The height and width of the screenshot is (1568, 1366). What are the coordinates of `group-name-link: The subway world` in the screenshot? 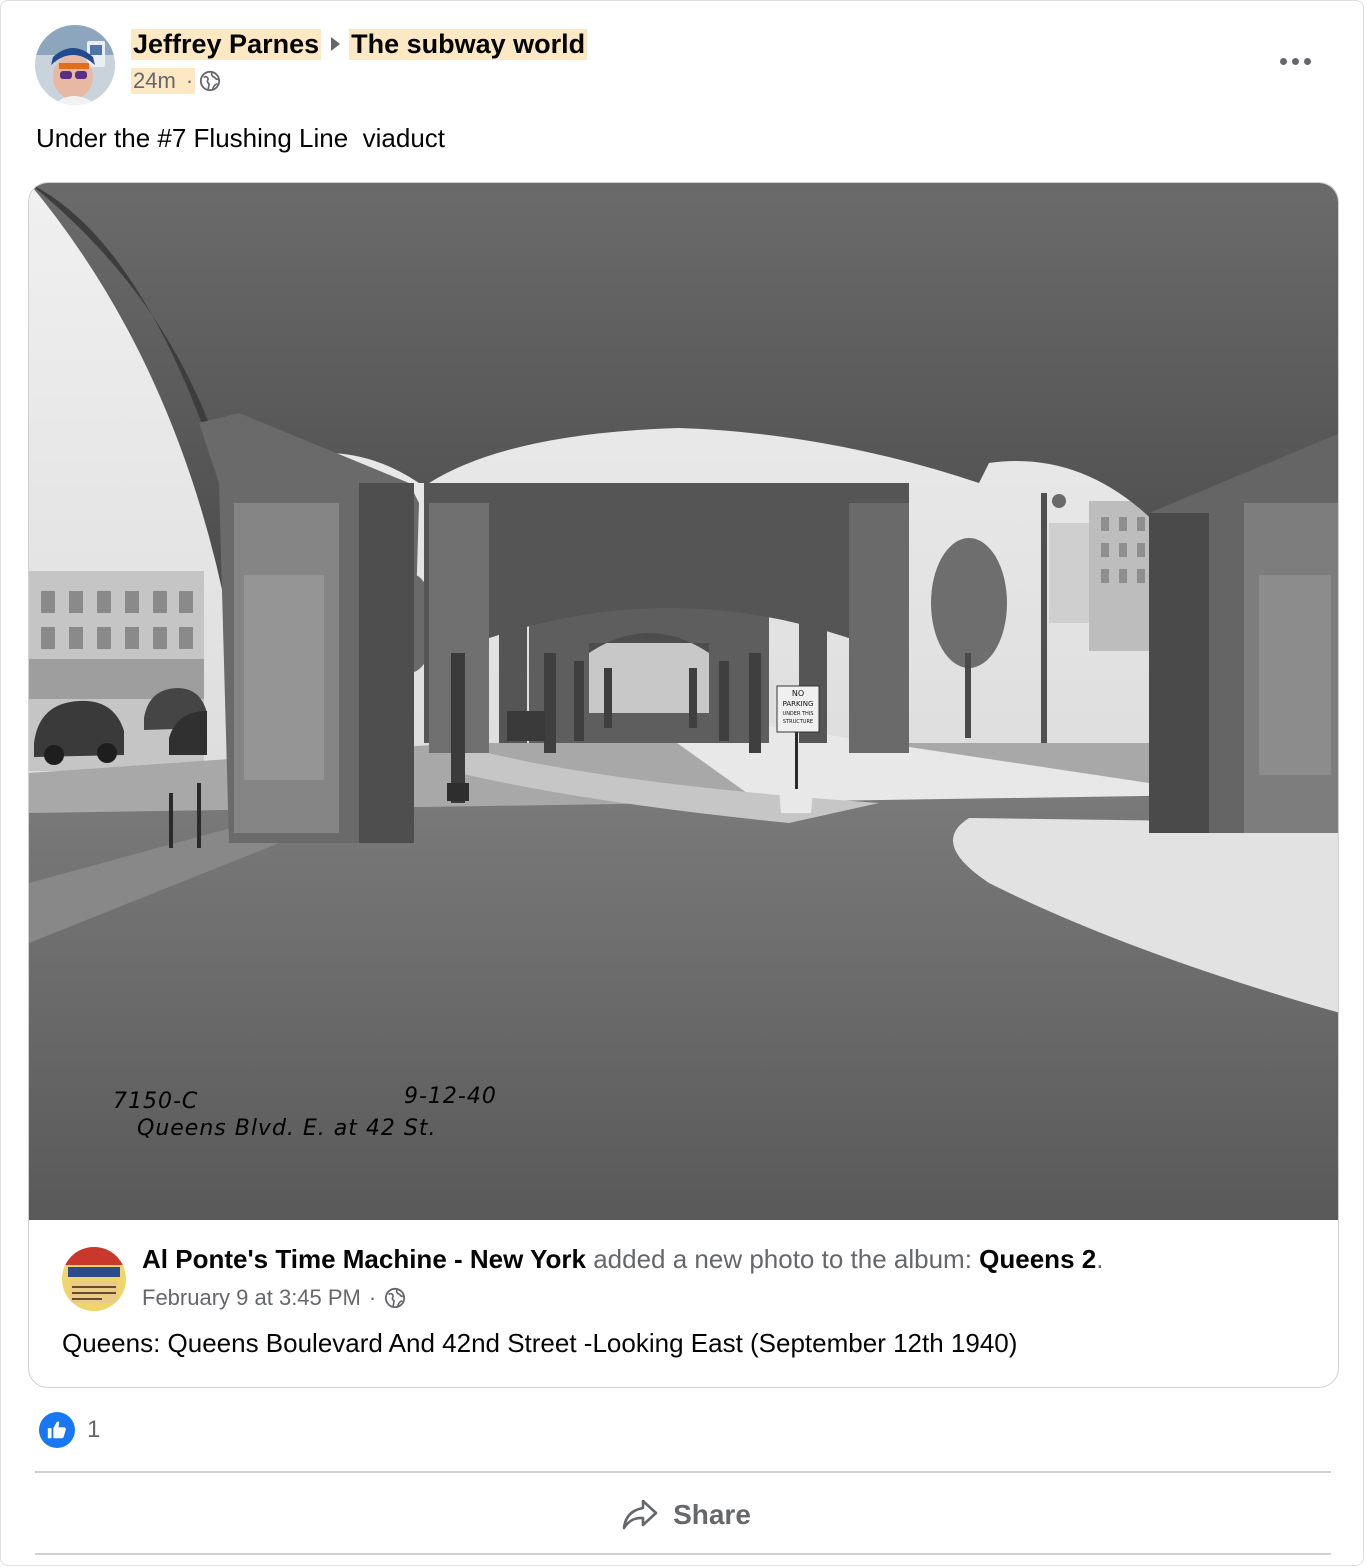 It's located at (468, 44).